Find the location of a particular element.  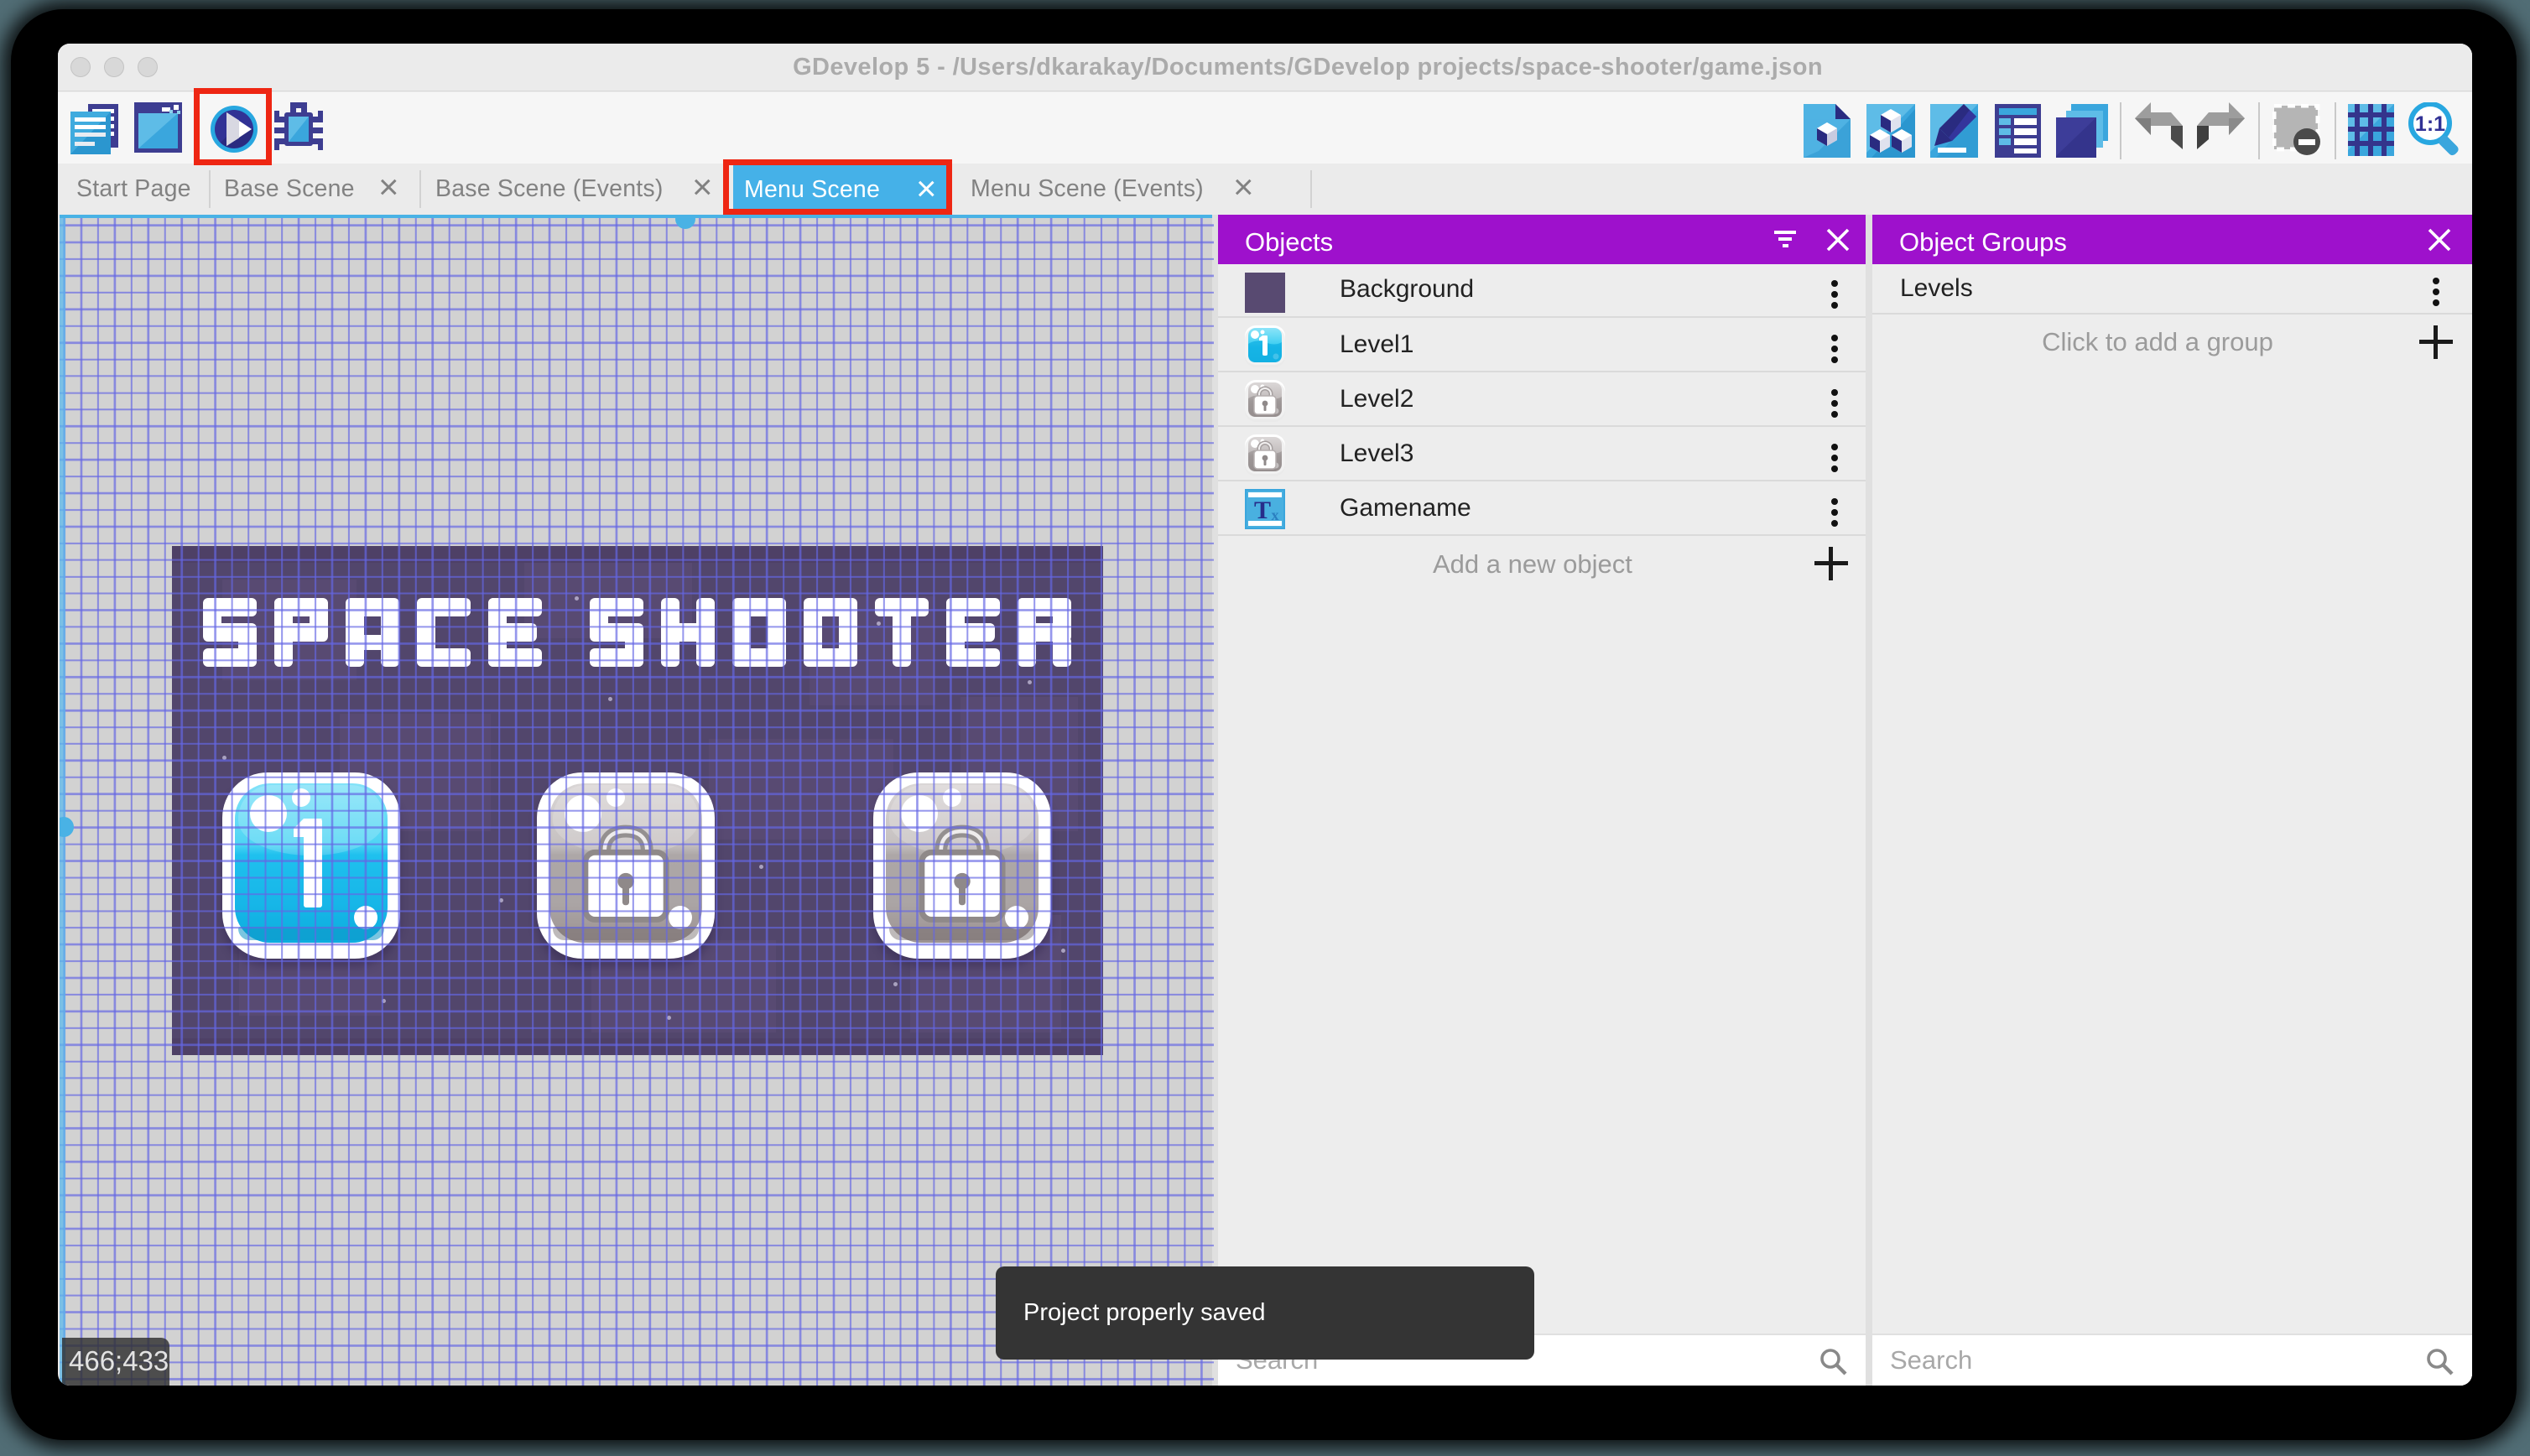

svg-text: T is located at coordinates (1262, 510).